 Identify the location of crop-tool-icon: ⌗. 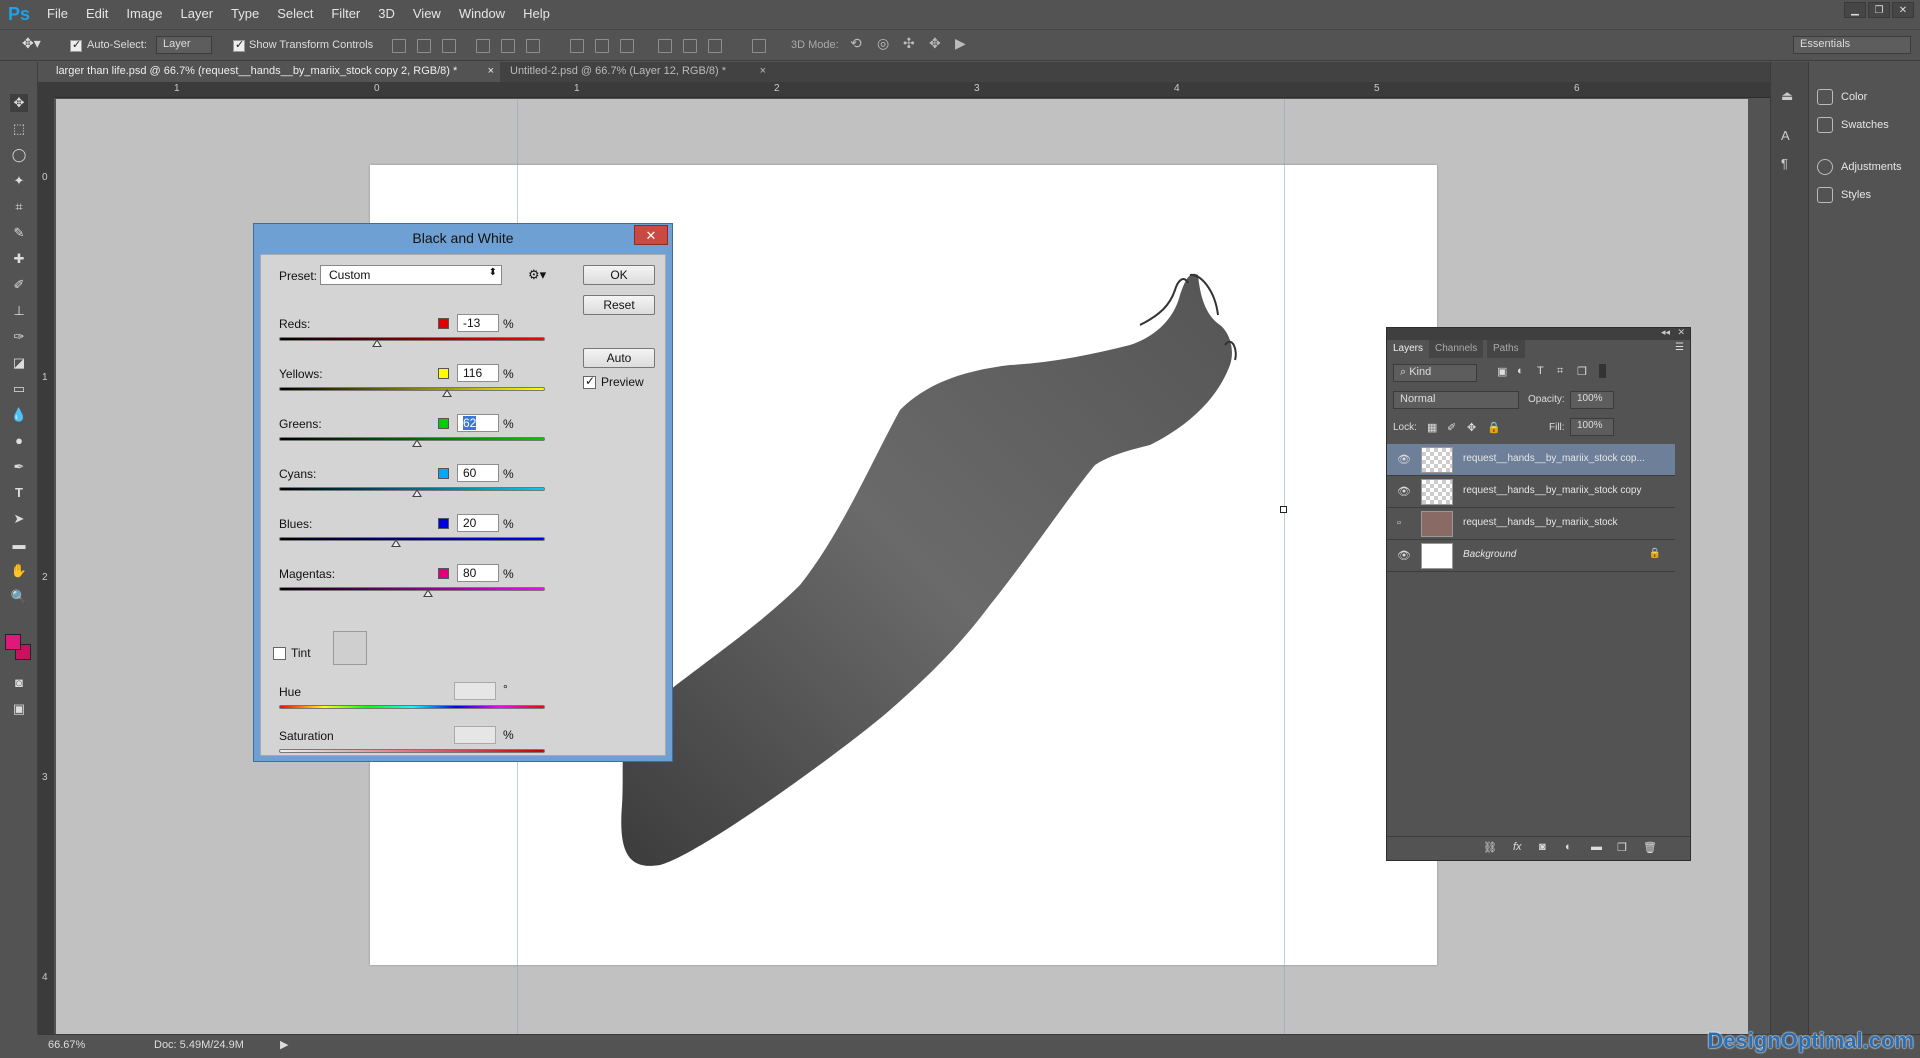
(19, 207).